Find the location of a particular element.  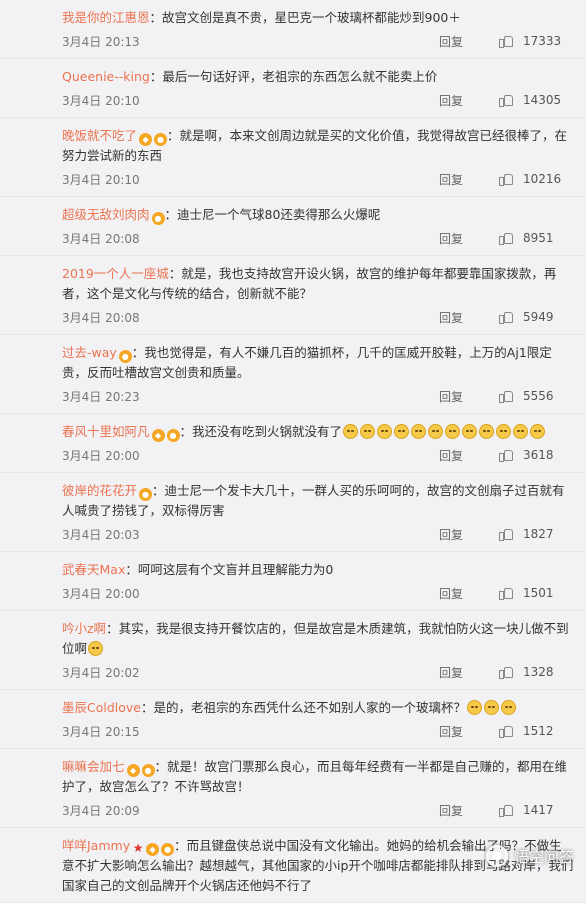

comment-body: ：我还没有吃到火锅就没有了 is located at coordinates (261, 431).